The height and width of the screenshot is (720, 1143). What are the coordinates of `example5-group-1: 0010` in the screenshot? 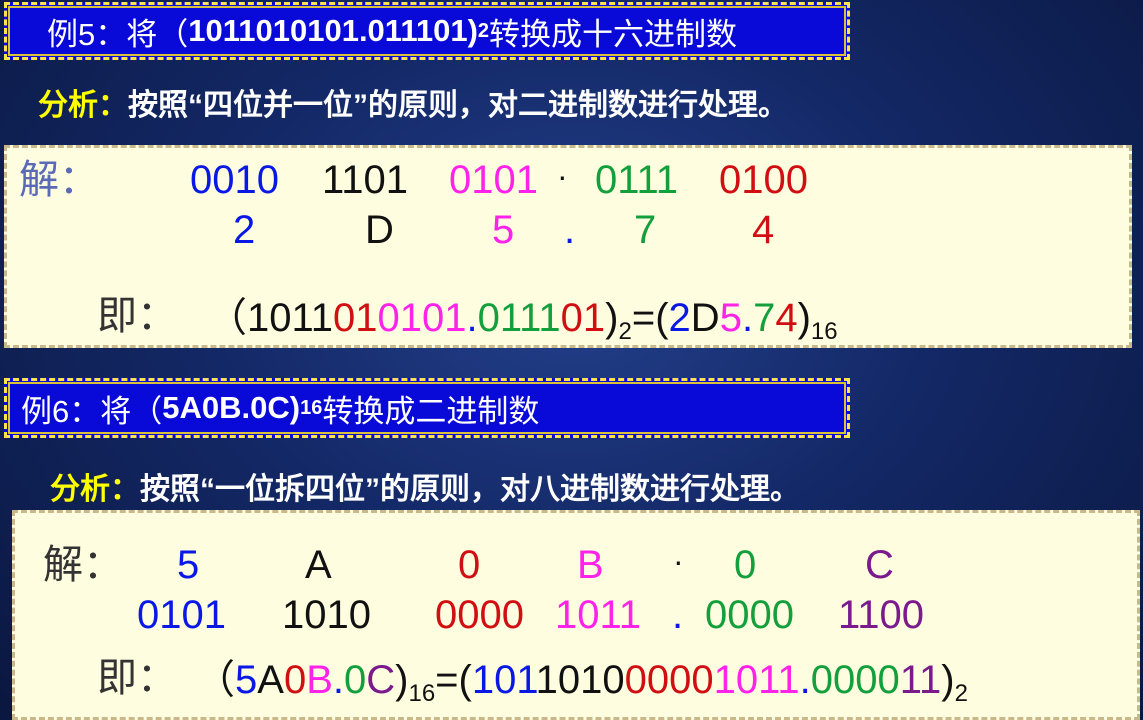 It's located at (234, 180).